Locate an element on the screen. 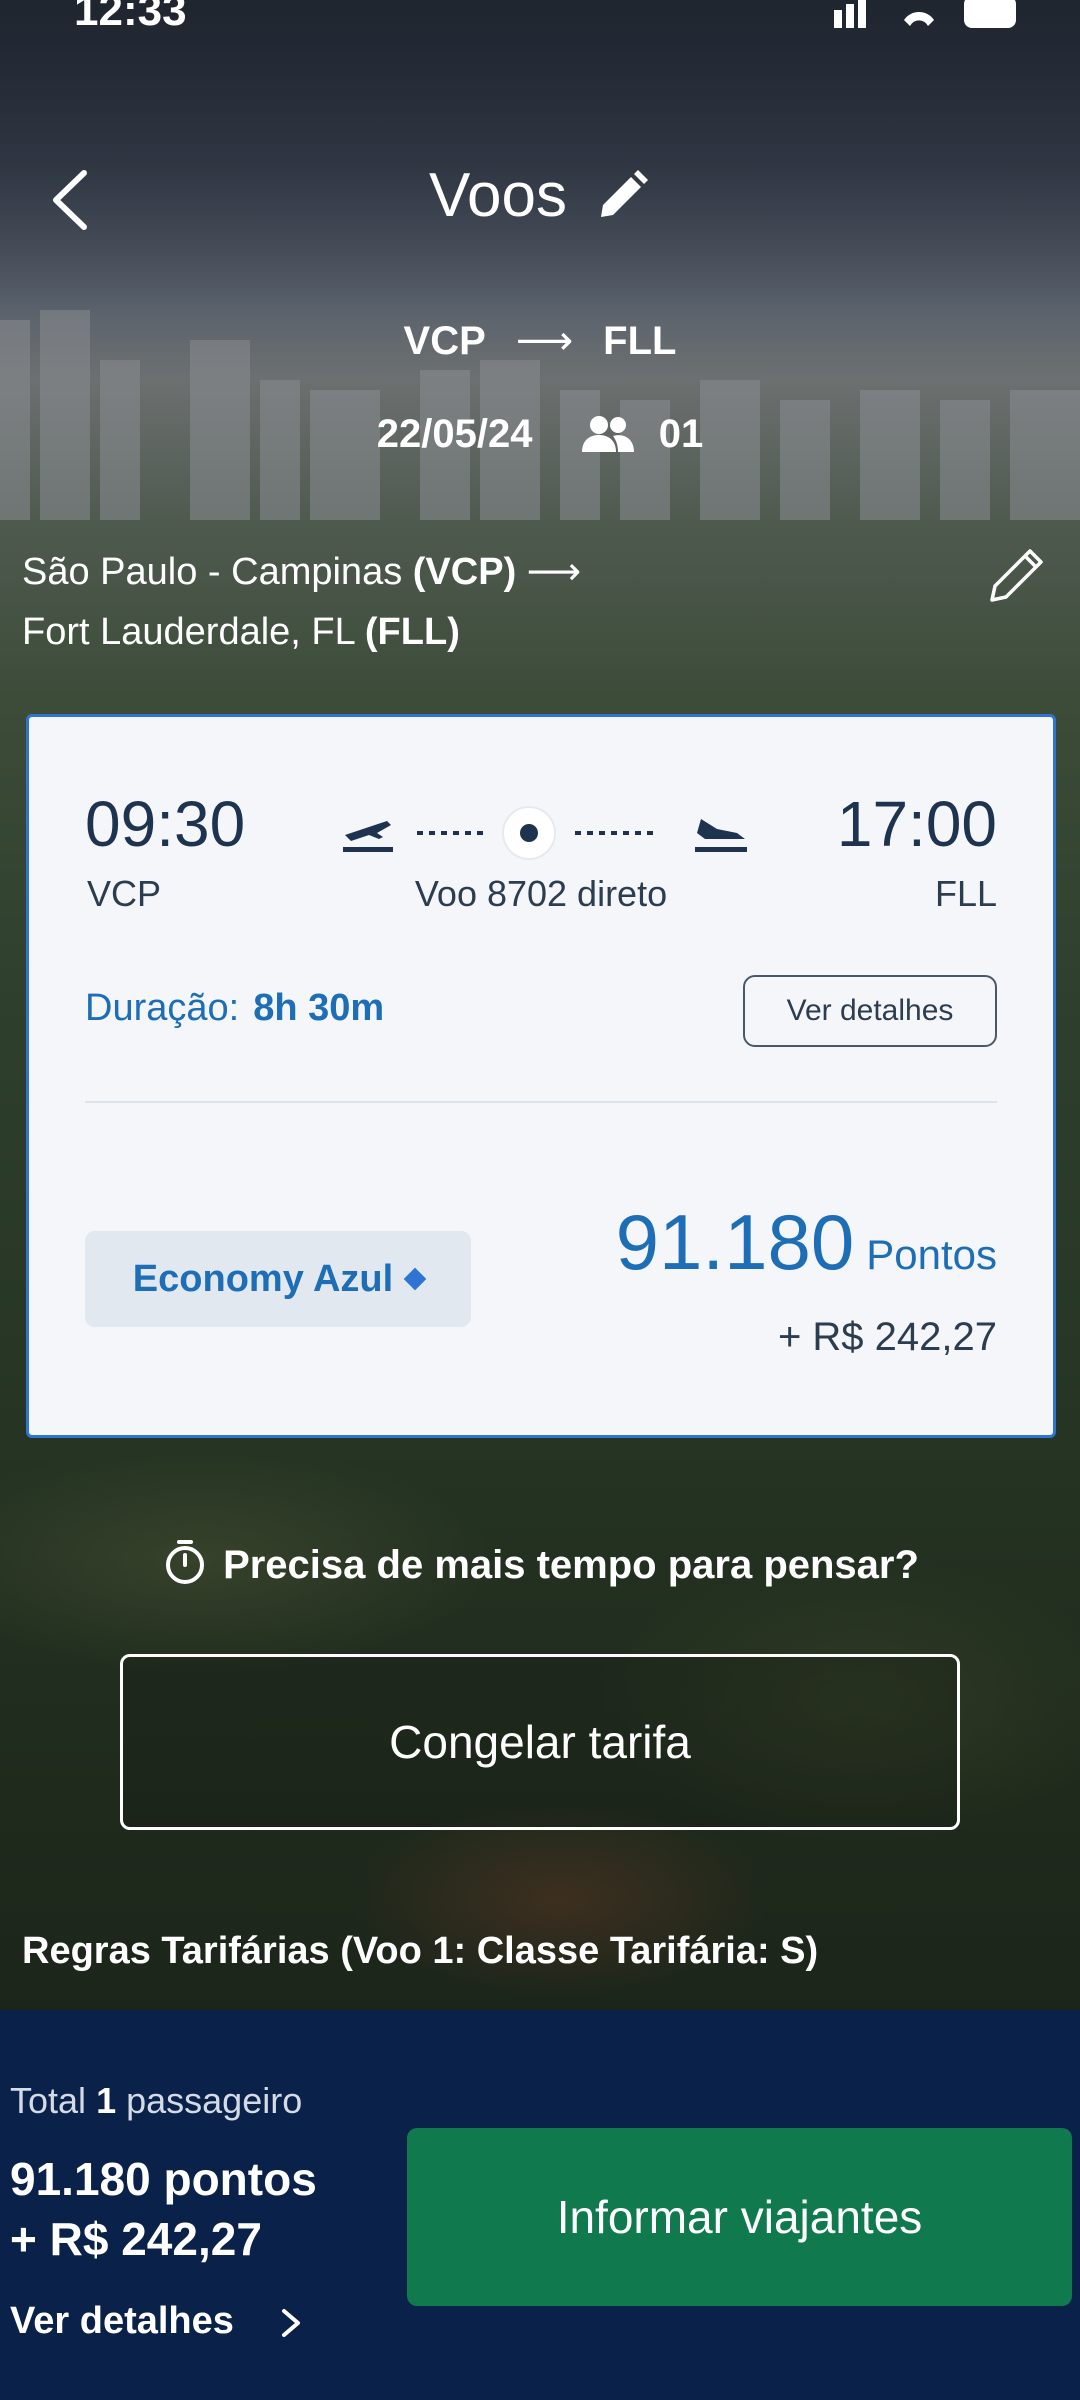  landing-plane-icon is located at coordinates (721, 829).